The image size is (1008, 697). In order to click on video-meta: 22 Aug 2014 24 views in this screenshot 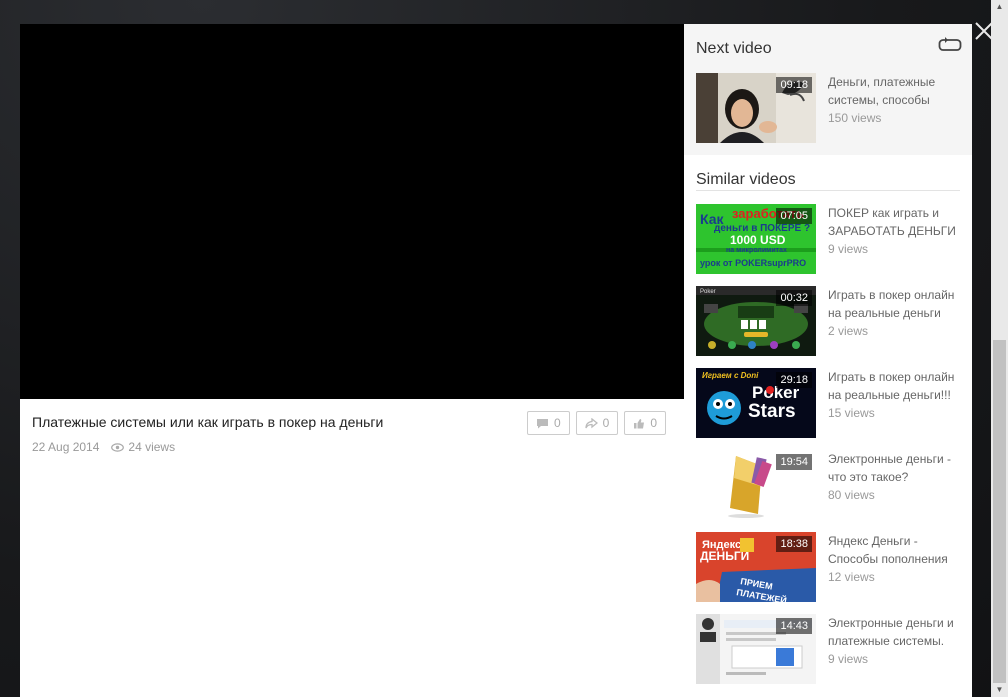, I will do `click(103, 447)`.